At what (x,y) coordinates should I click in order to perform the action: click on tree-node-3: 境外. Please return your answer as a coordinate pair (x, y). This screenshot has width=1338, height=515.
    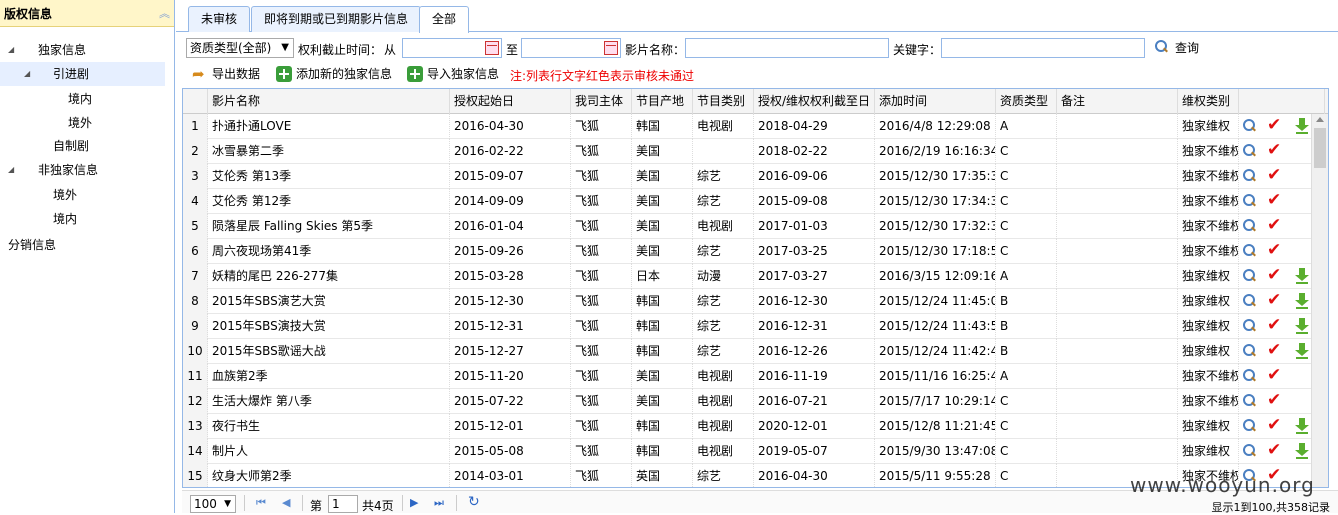
    Looking at the image, I should click on (82, 123).